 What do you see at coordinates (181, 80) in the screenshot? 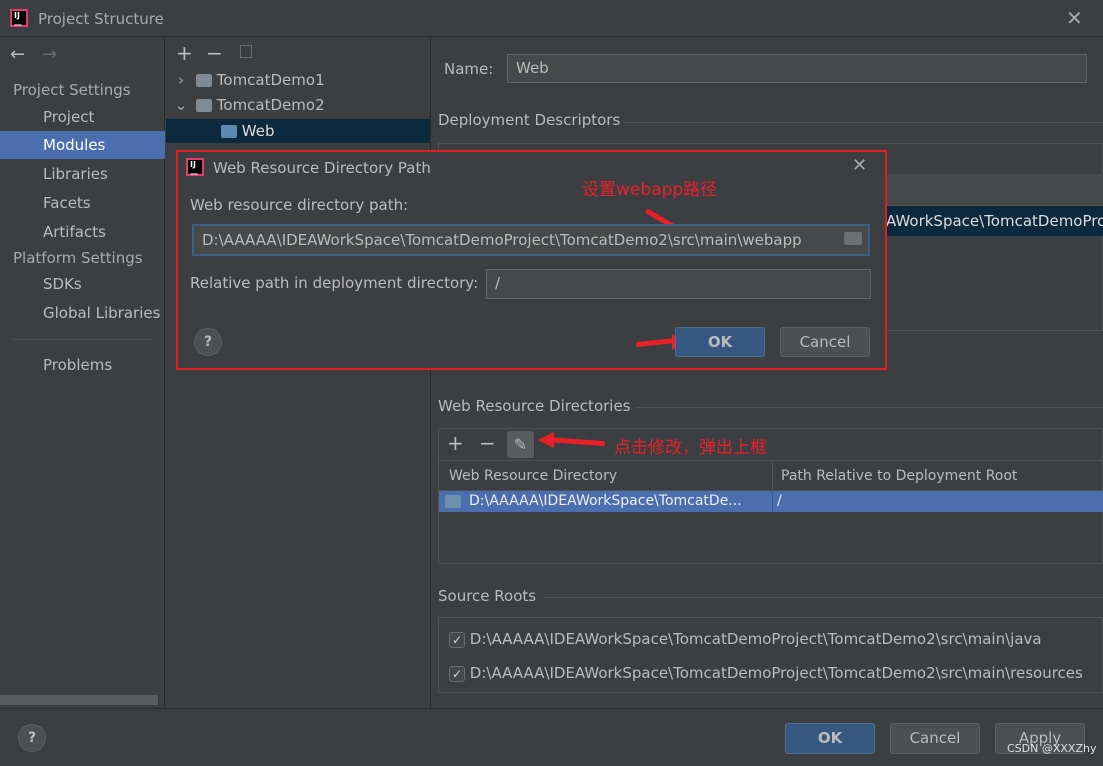
I see `chevron-right-icon: ›` at bounding box center [181, 80].